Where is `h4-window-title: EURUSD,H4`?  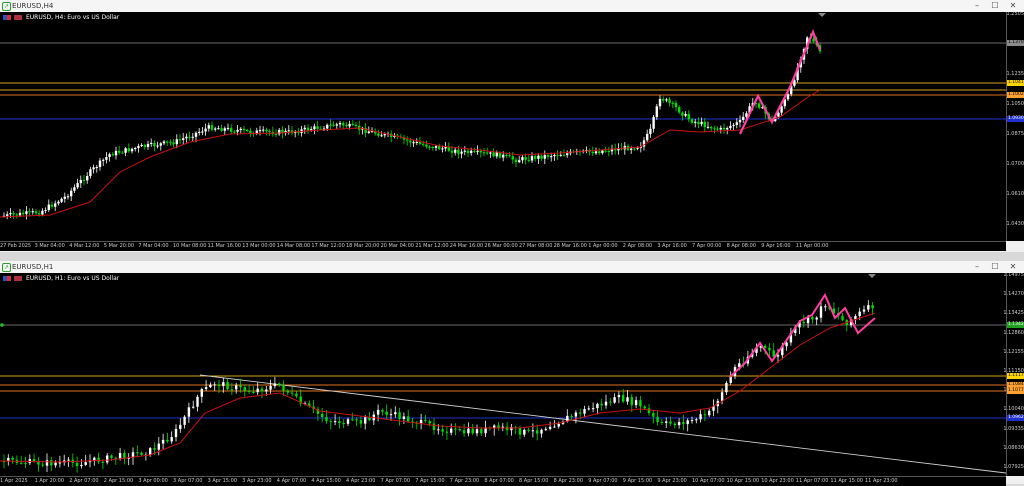
h4-window-title: EURUSD,H4 is located at coordinates (32, 6).